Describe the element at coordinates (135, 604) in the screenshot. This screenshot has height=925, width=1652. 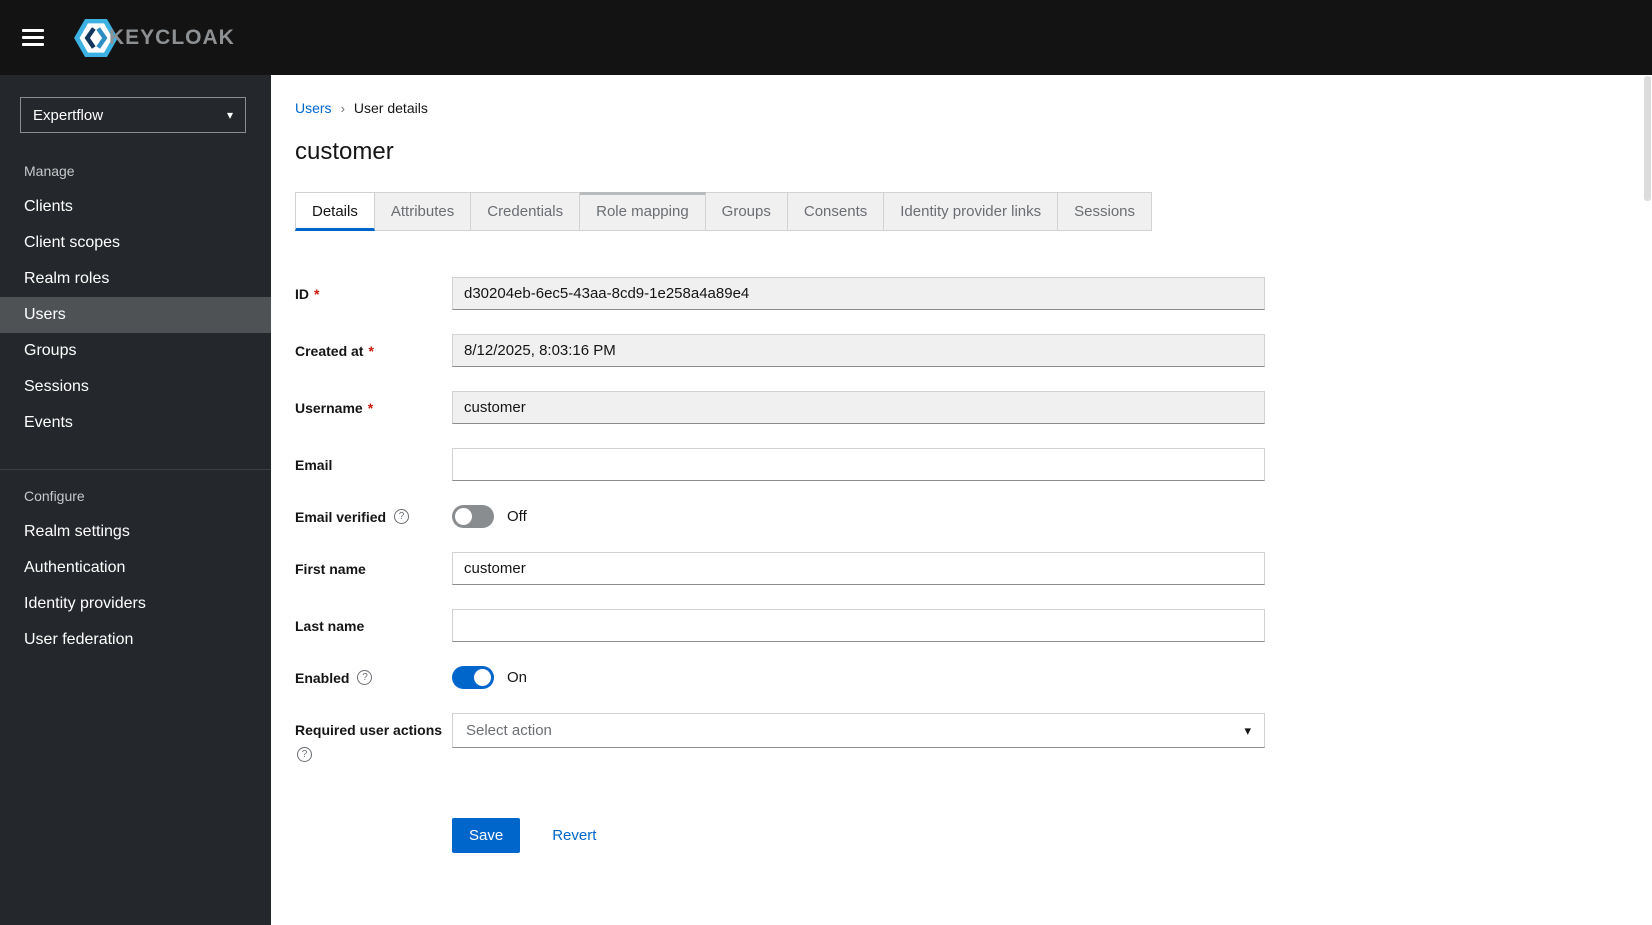
I see `sidebar-item-identity-providers: Identity providers` at that location.